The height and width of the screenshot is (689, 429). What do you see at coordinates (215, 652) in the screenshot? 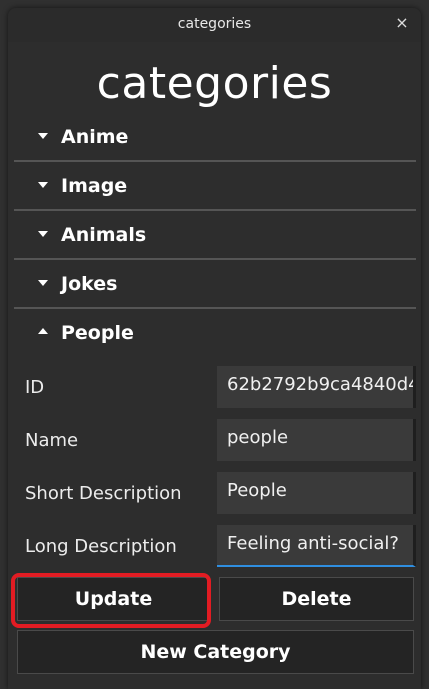
I see `new-category-button: New Category` at bounding box center [215, 652].